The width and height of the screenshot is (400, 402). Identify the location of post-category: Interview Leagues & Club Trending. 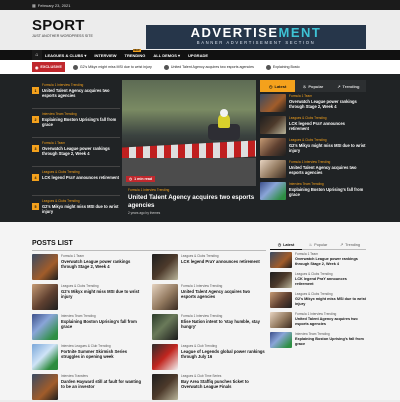
(103, 346).